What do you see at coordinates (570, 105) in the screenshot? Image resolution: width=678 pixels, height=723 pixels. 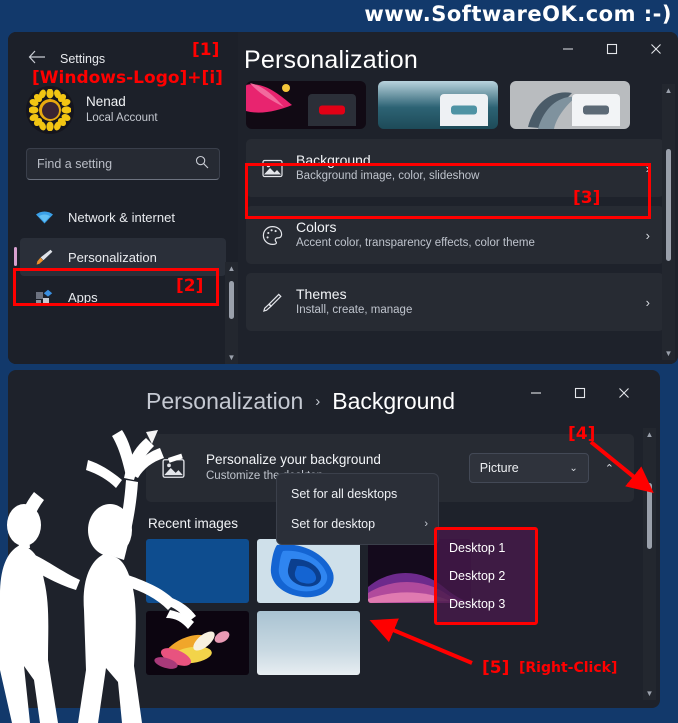 I see `theme-card-gray` at bounding box center [570, 105].